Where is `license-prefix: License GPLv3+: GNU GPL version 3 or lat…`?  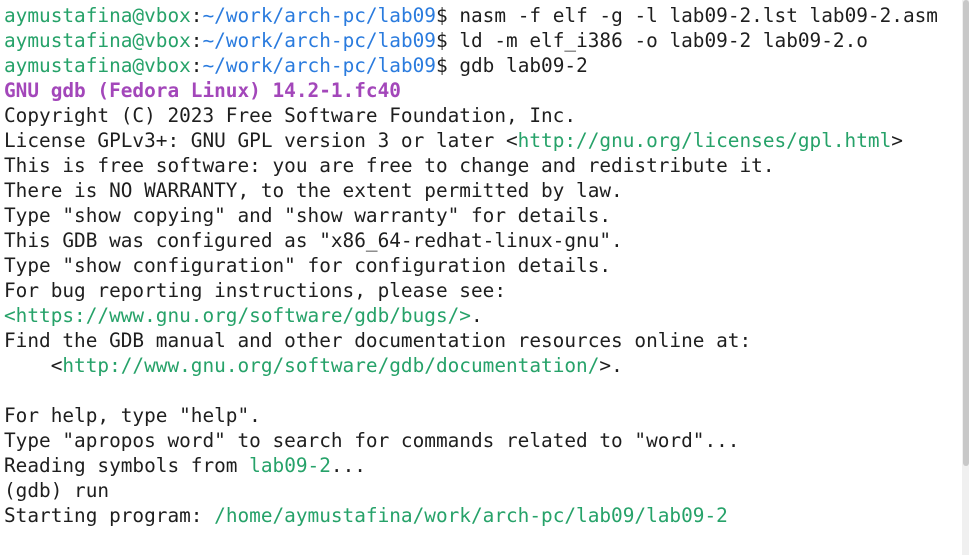 license-prefix: License GPLv3+: GNU GPL version 3 or lat… is located at coordinates (261, 140).